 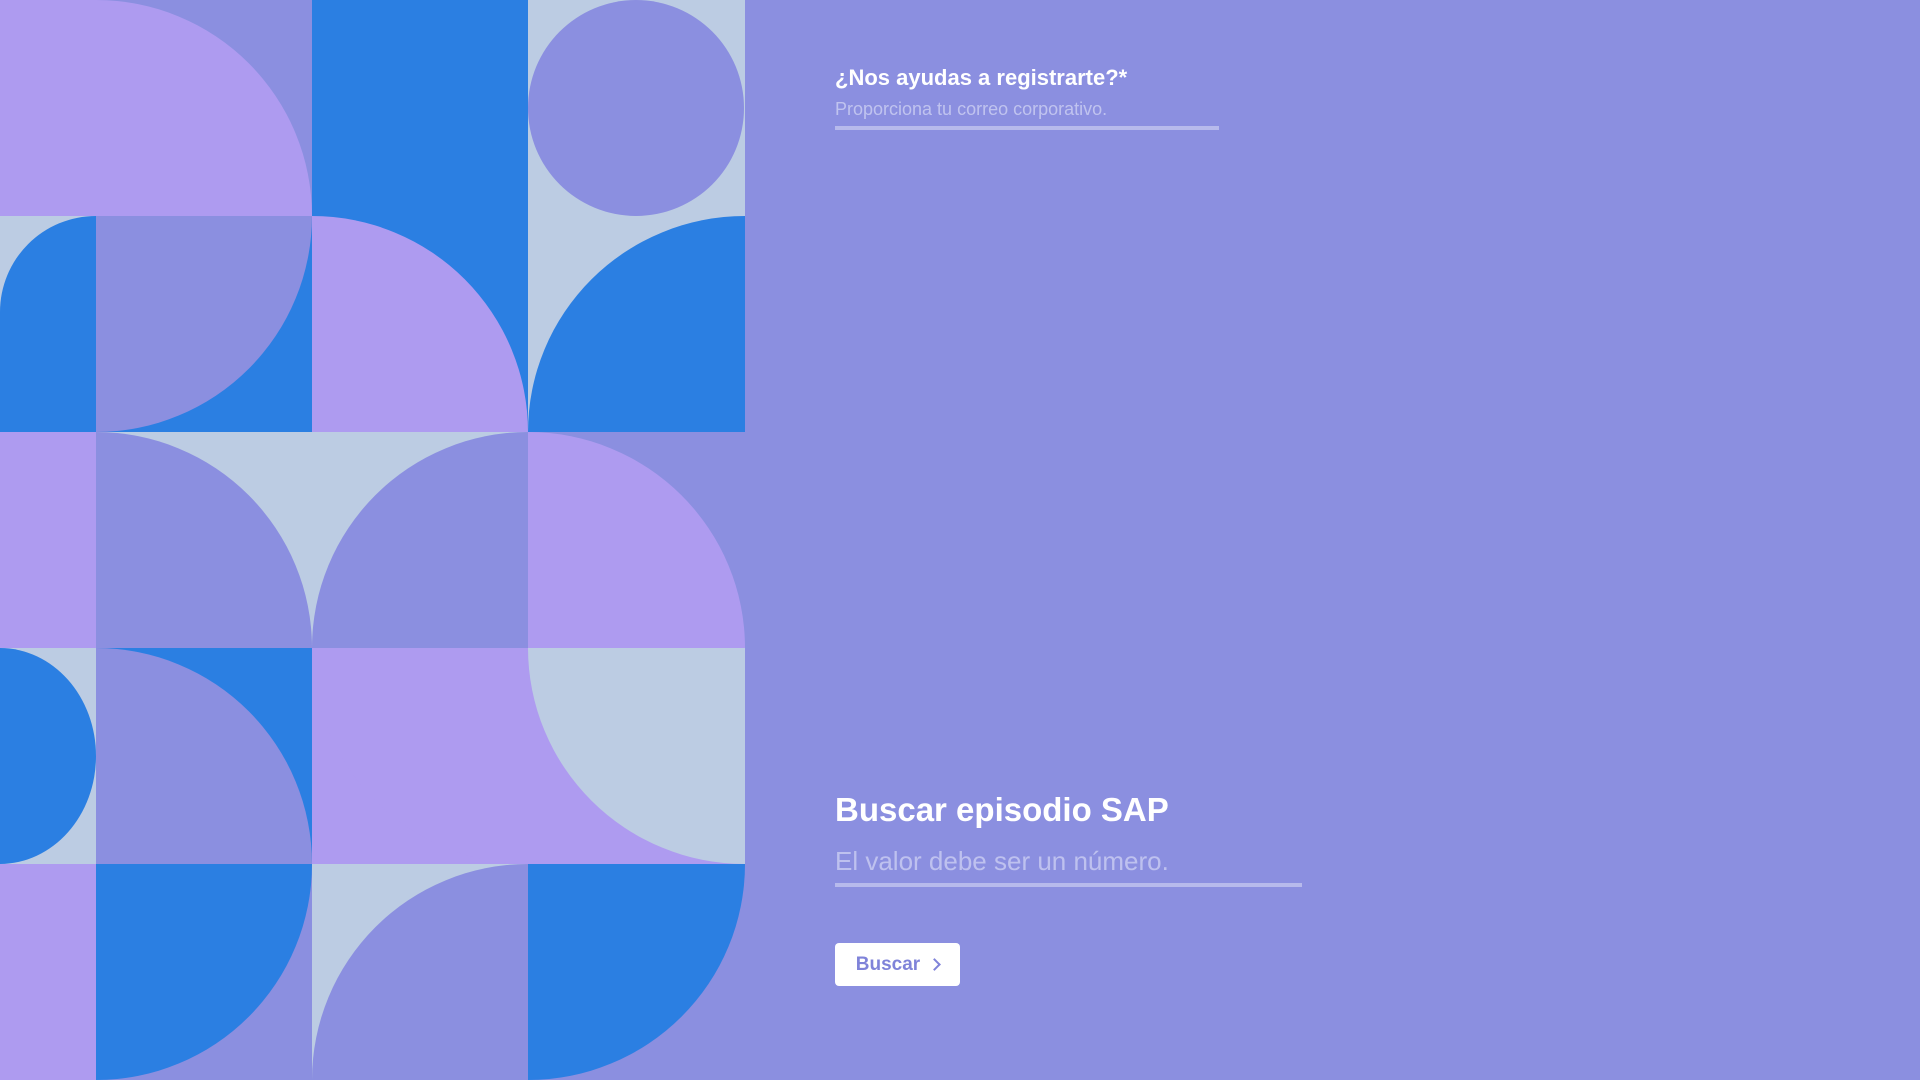 What do you see at coordinates (888, 964) in the screenshot?
I see `search-button-label: Buscar` at bounding box center [888, 964].